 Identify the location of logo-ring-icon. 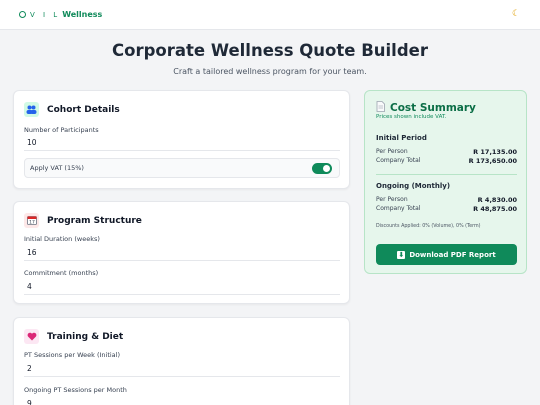
(22, 14).